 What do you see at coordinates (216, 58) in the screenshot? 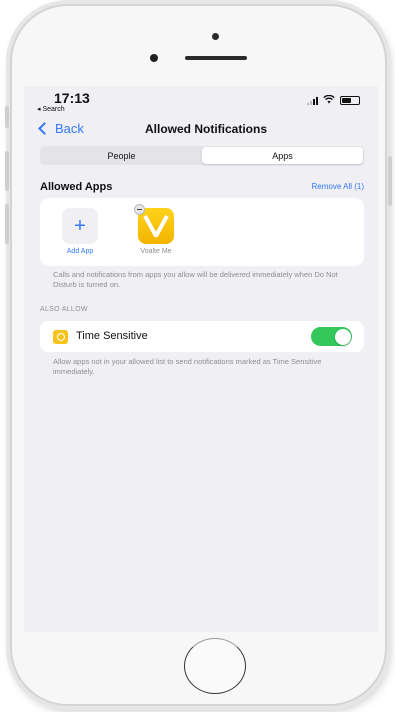
I see `earpiece-speaker` at bounding box center [216, 58].